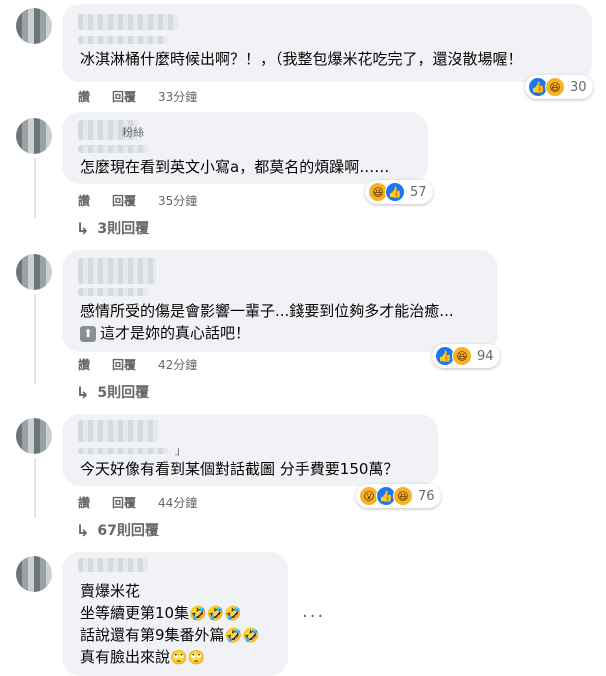 The width and height of the screenshot is (606, 676). What do you see at coordinates (395, 192) in the screenshot?
I see `like-icon: 👍` at bounding box center [395, 192].